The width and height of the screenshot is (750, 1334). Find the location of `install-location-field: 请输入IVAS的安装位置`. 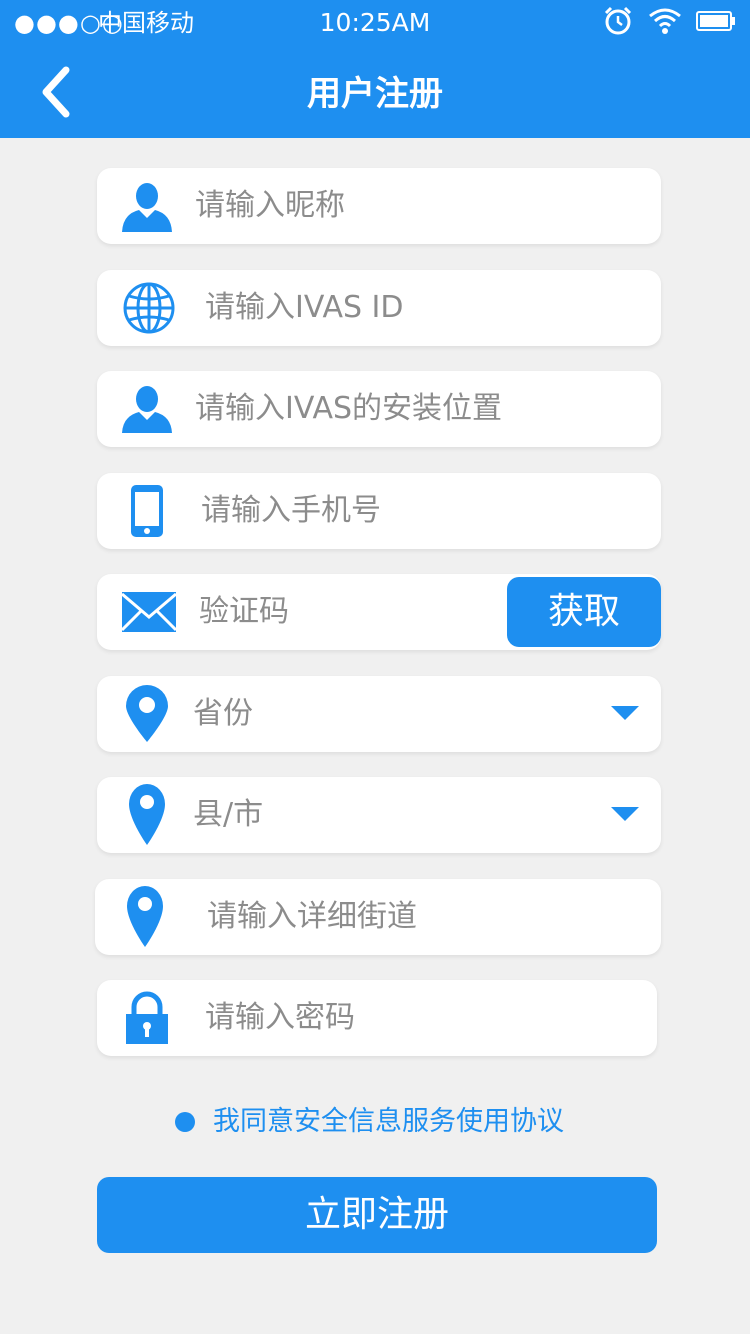

install-location-field: 请输入IVAS的安装位置 is located at coordinates (379, 409).